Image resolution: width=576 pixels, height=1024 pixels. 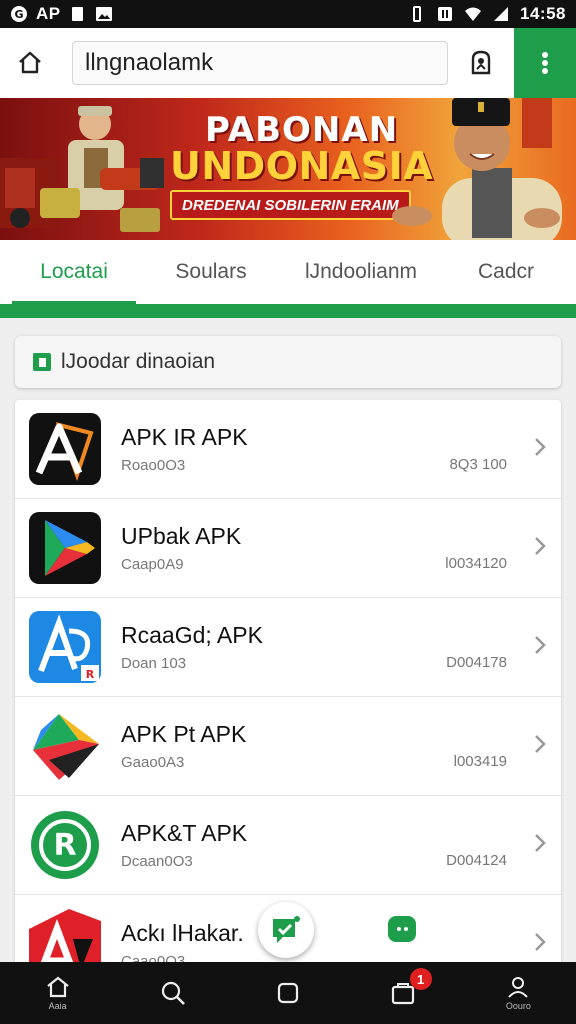 What do you see at coordinates (154, 663) in the screenshot?
I see `app-version: Doan 103` at bounding box center [154, 663].